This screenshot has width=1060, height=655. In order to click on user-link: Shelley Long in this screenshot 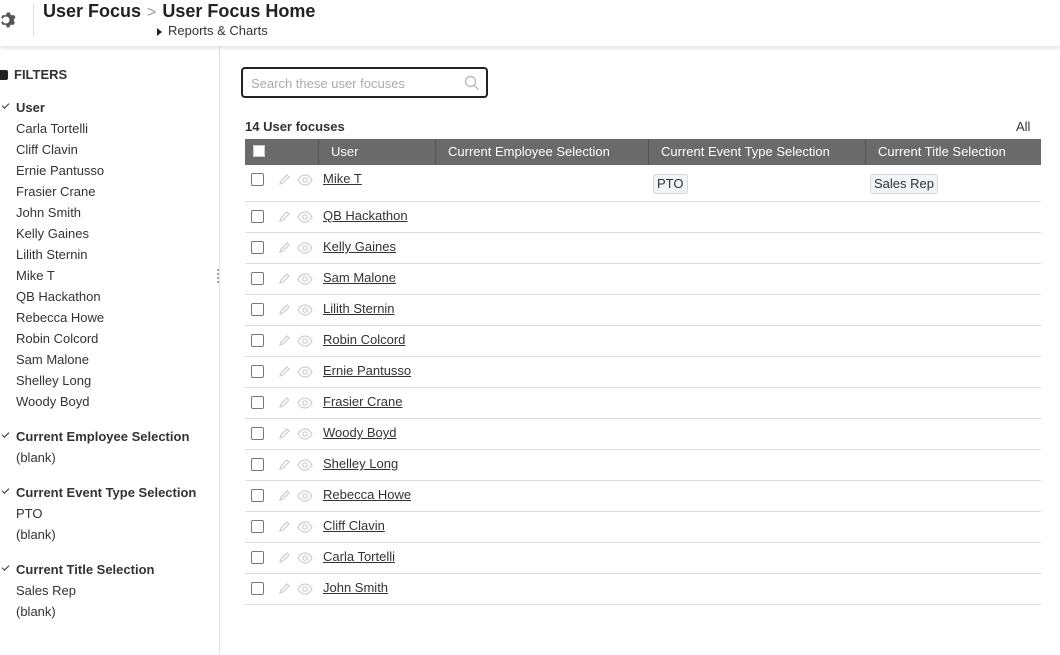, I will do `click(360, 463)`.